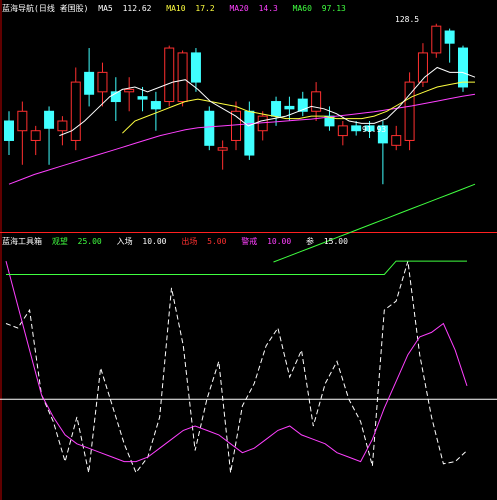 This screenshot has width=497, height=500. What do you see at coordinates (327, 241) in the screenshot?
I see `param-readout: 参 15.00` at bounding box center [327, 241].